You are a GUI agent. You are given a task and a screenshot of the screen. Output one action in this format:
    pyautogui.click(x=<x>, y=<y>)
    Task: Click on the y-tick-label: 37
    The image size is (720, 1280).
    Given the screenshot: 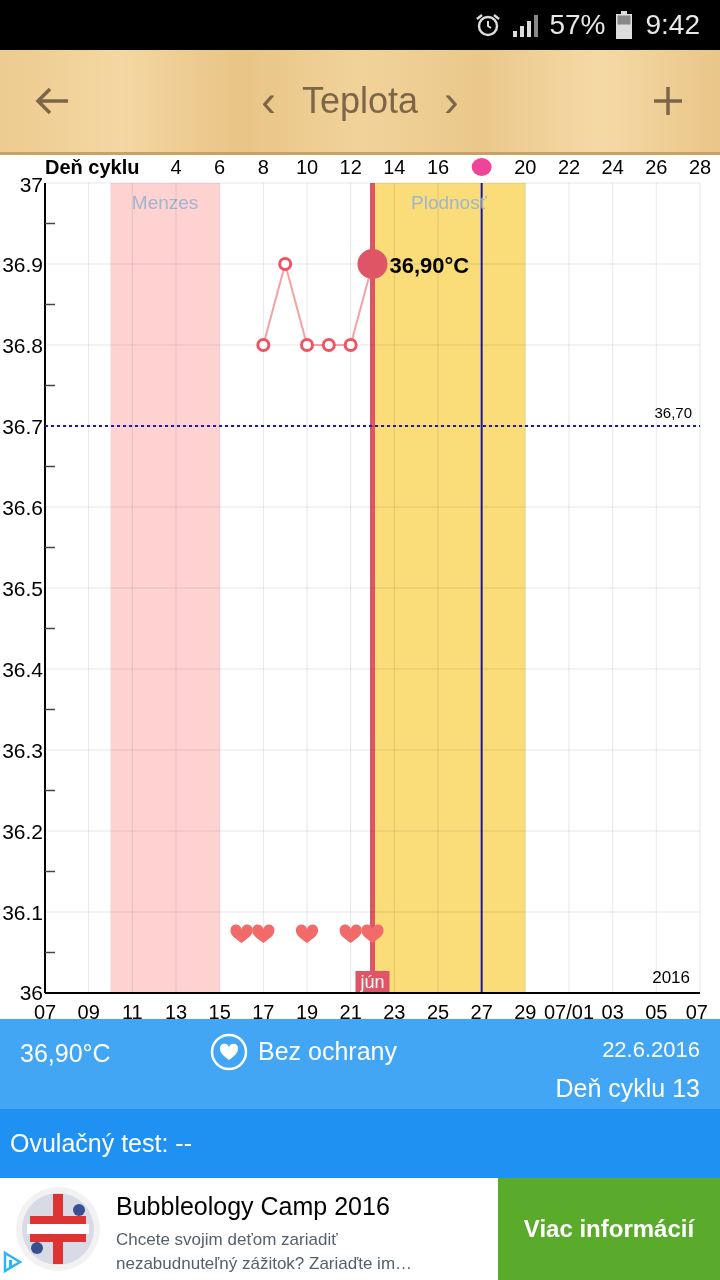 What is the action you would take?
    pyautogui.click(x=31, y=184)
    